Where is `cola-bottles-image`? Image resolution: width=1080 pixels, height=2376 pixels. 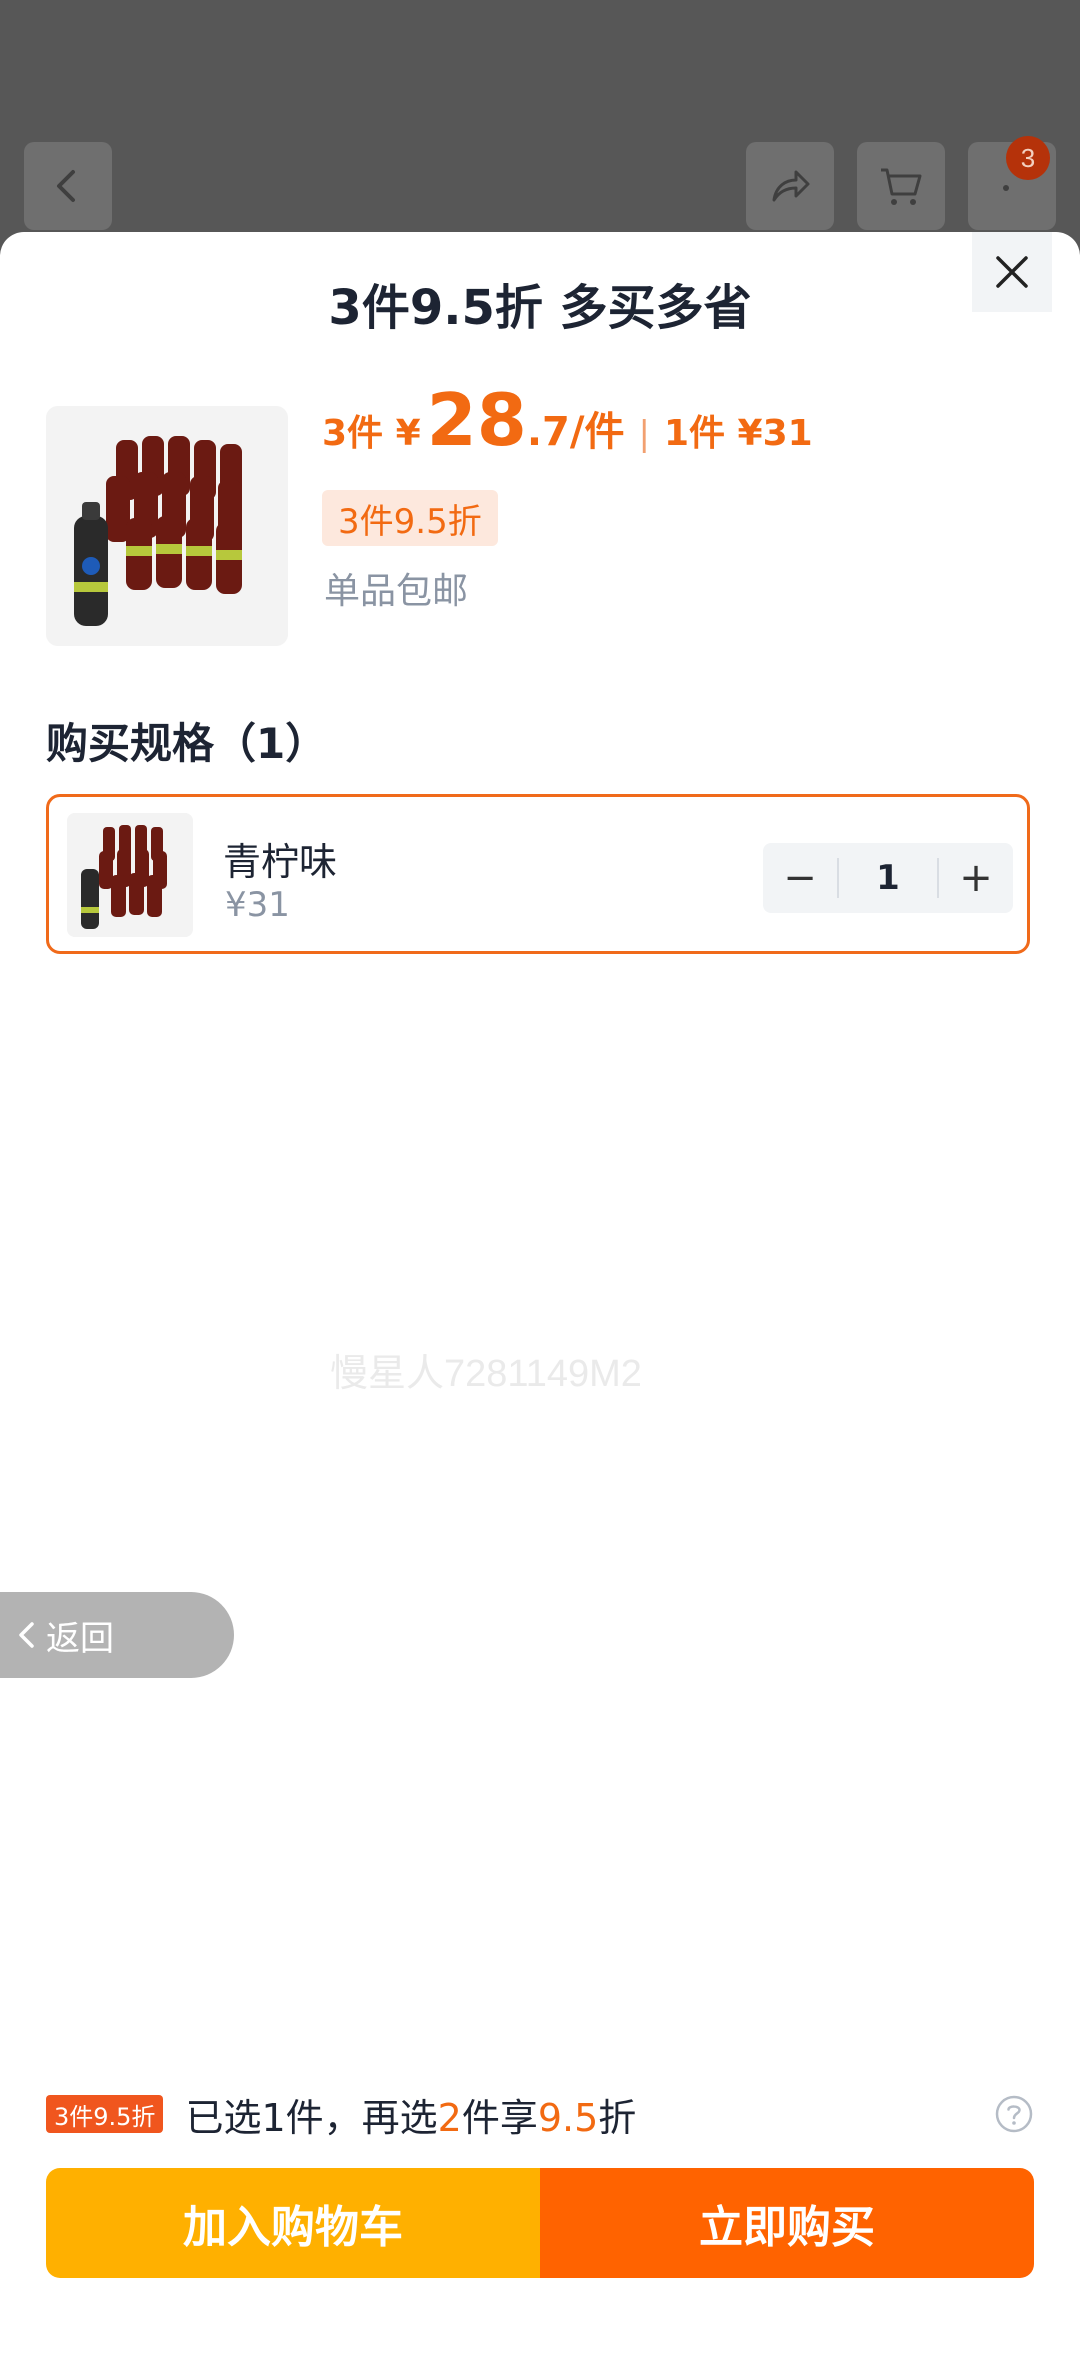 cola-bottles-image is located at coordinates (167, 526).